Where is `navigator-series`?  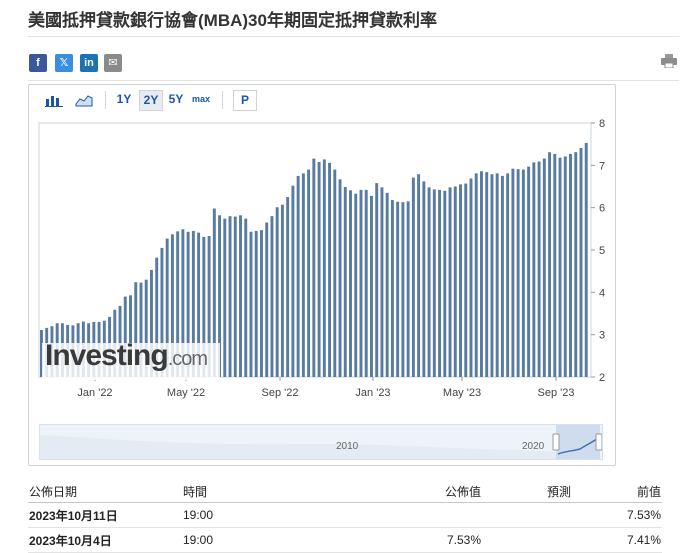 navigator-series is located at coordinates (321, 442).